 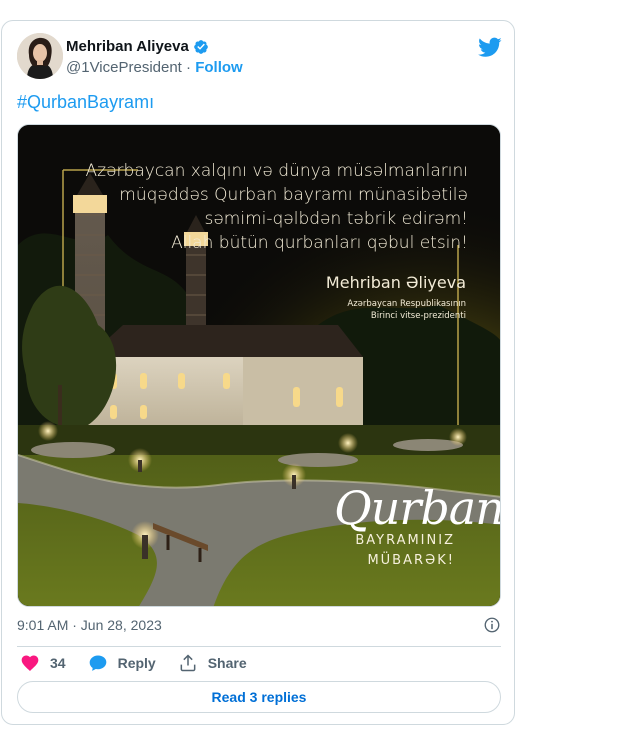 What do you see at coordinates (490, 47) in the screenshot?
I see `twitter-bird-icon` at bounding box center [490, 47].